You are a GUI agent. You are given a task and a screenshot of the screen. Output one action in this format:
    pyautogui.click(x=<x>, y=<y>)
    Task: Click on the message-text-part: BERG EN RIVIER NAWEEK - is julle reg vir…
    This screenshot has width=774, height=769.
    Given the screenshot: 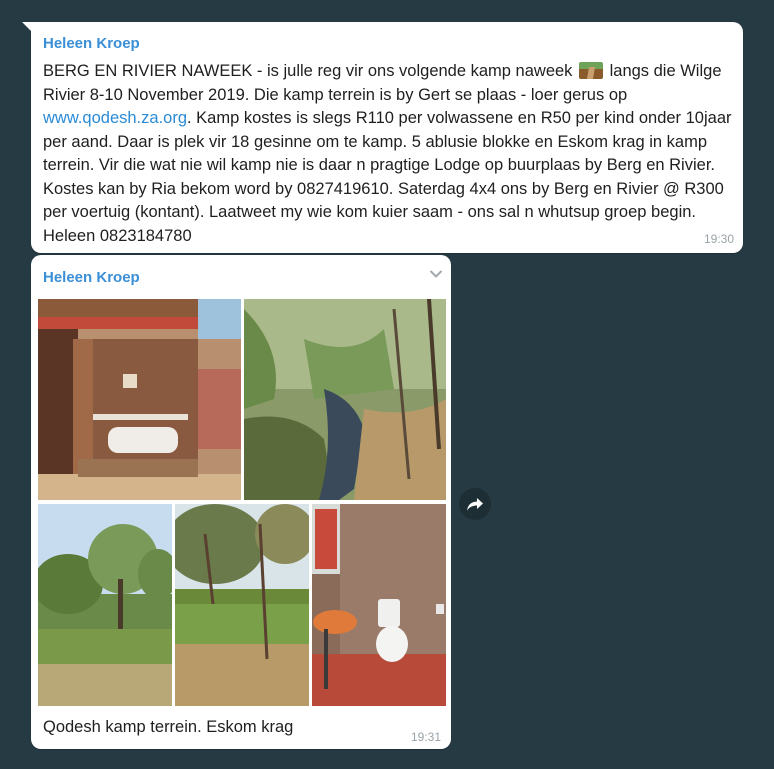 What is the action you would take?
    pyautogui.click(x=310, y=71)
    